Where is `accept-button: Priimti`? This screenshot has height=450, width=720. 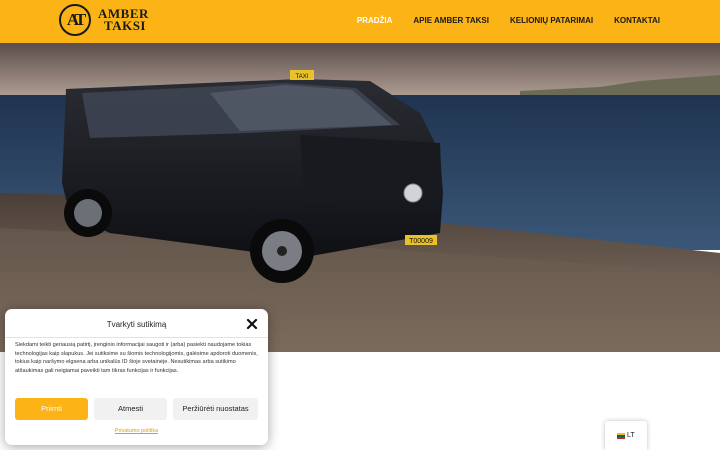 accept-button: Priimti is located at coordinates (51, 409).